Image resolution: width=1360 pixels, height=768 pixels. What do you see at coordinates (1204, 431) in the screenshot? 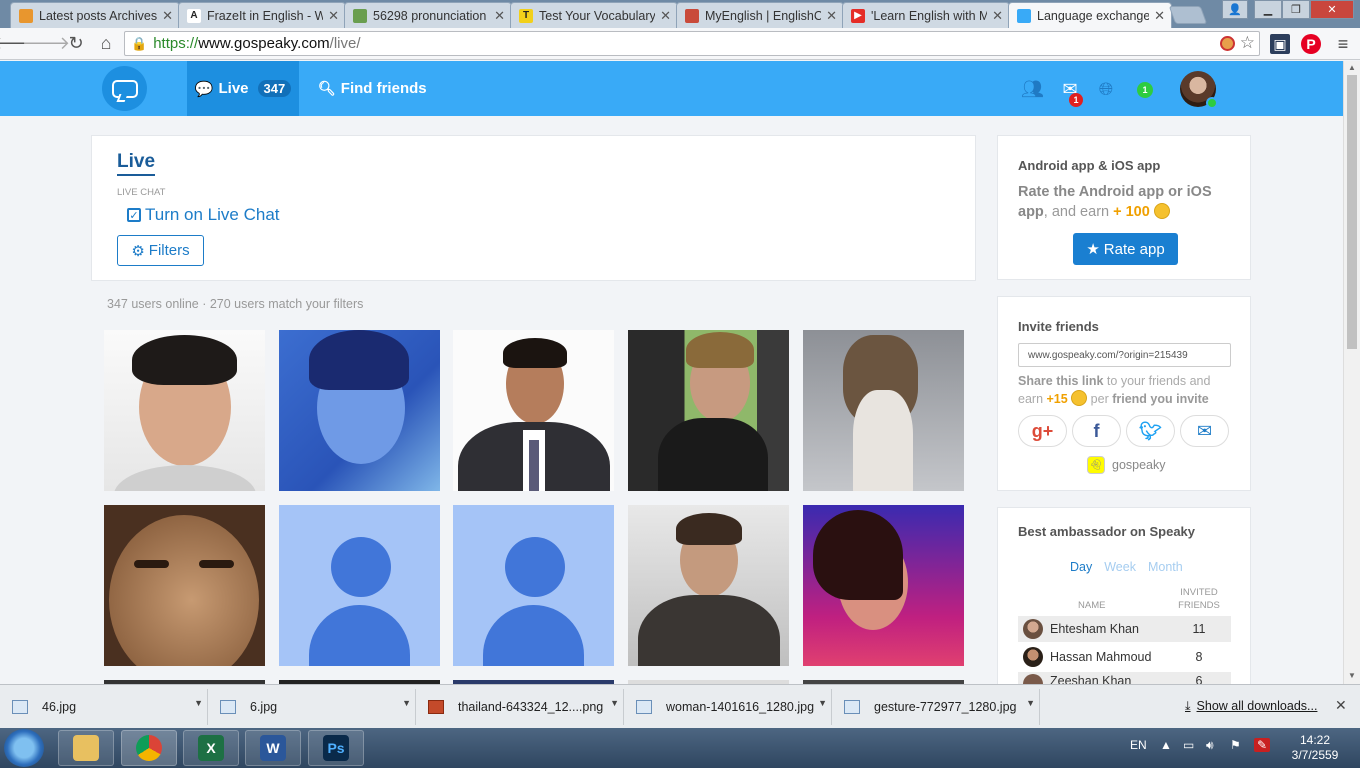
I see `email-share-button: ✉` at bounding box center [1204, 431].